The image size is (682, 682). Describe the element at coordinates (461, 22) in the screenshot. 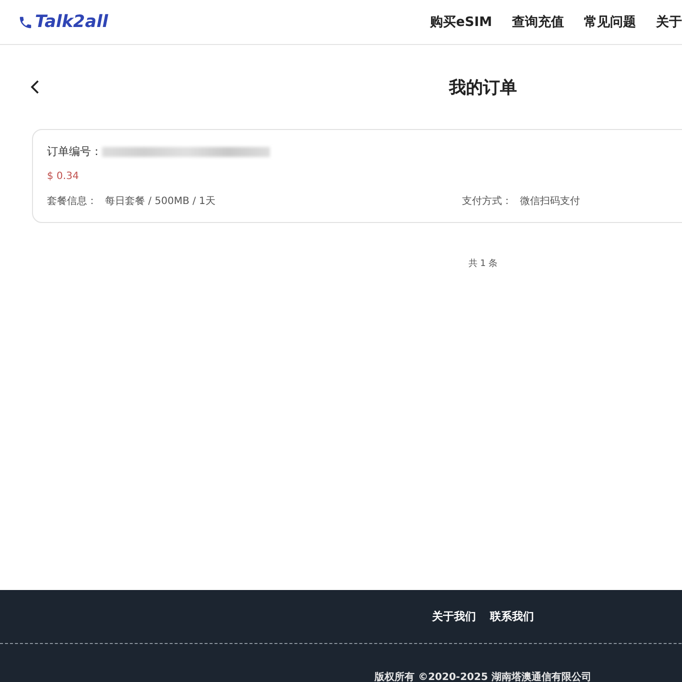

I see `nav-link: 购买eSIM` at that location.